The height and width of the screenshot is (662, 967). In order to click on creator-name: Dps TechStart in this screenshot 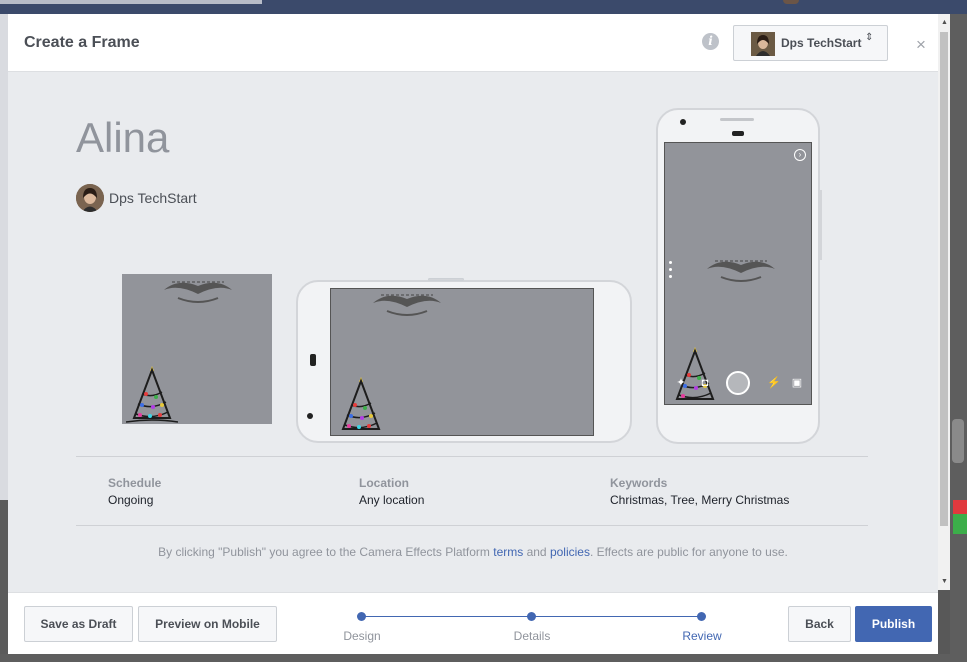, I will do `click(153, 198)`.